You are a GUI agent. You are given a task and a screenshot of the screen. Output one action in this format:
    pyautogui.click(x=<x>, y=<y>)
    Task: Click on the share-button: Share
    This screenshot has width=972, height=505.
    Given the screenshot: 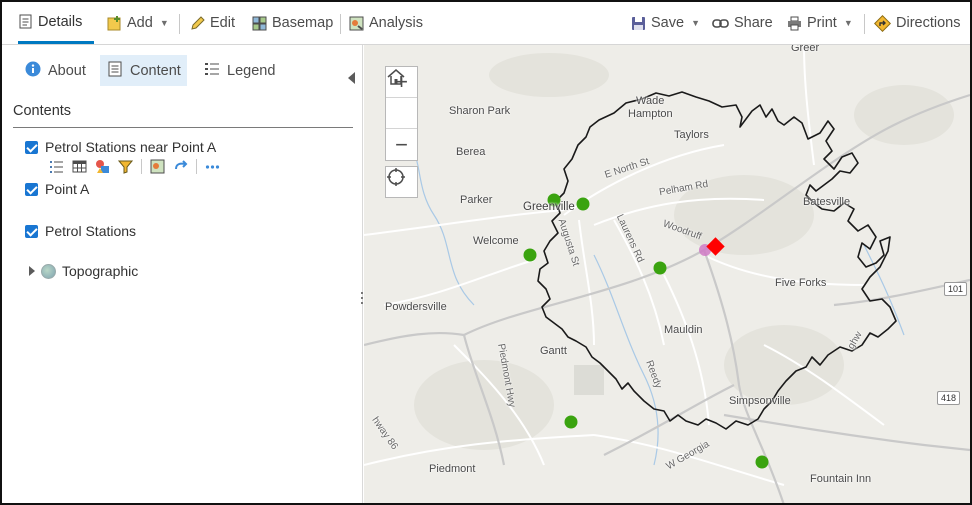 What is the action you would take?
    pyautogui.click(x=742, y=23)
    